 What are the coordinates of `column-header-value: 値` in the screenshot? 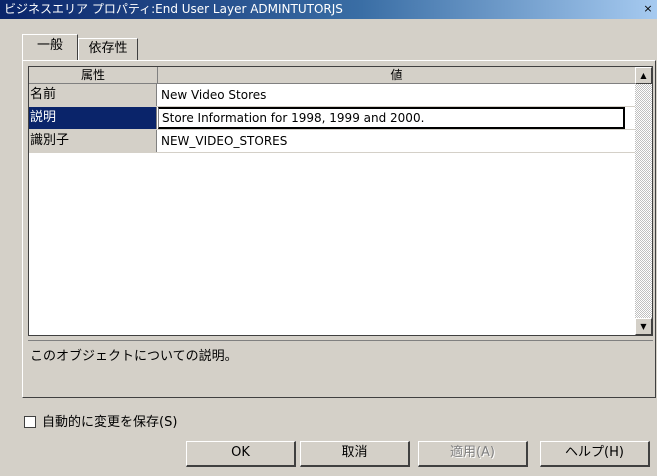 It's located at (396, 75).